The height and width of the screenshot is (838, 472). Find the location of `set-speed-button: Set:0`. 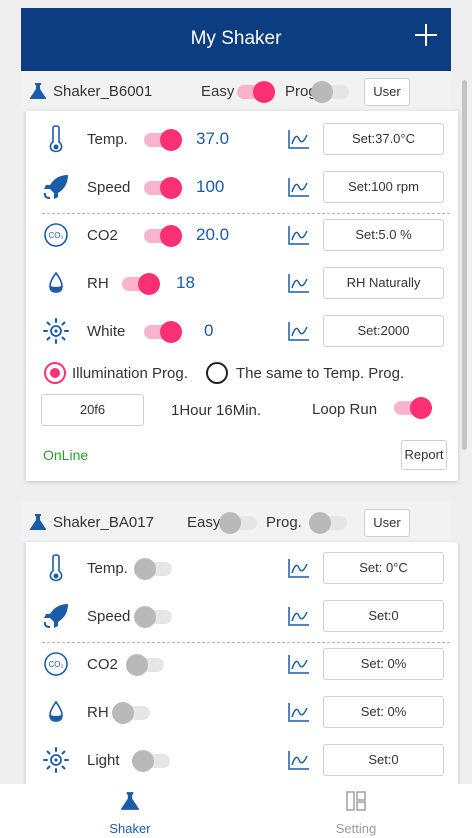

set-speed-button: Set:0 is located at coordinates (383, 616).